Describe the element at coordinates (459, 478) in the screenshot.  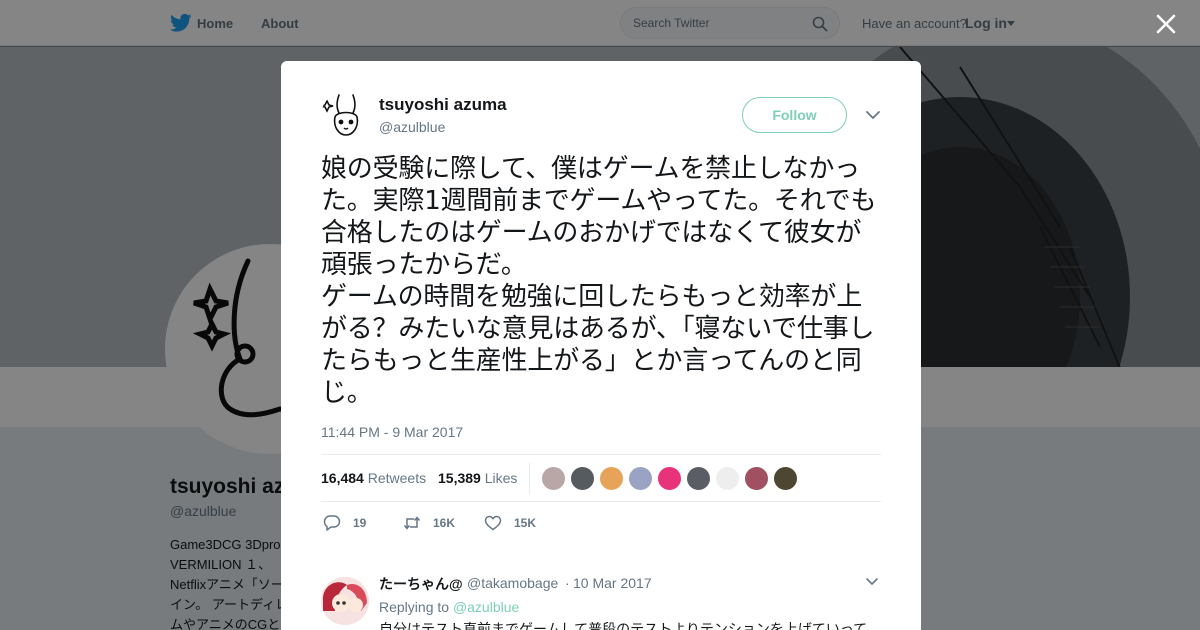
I see `likes-count: 15,389` at that location.